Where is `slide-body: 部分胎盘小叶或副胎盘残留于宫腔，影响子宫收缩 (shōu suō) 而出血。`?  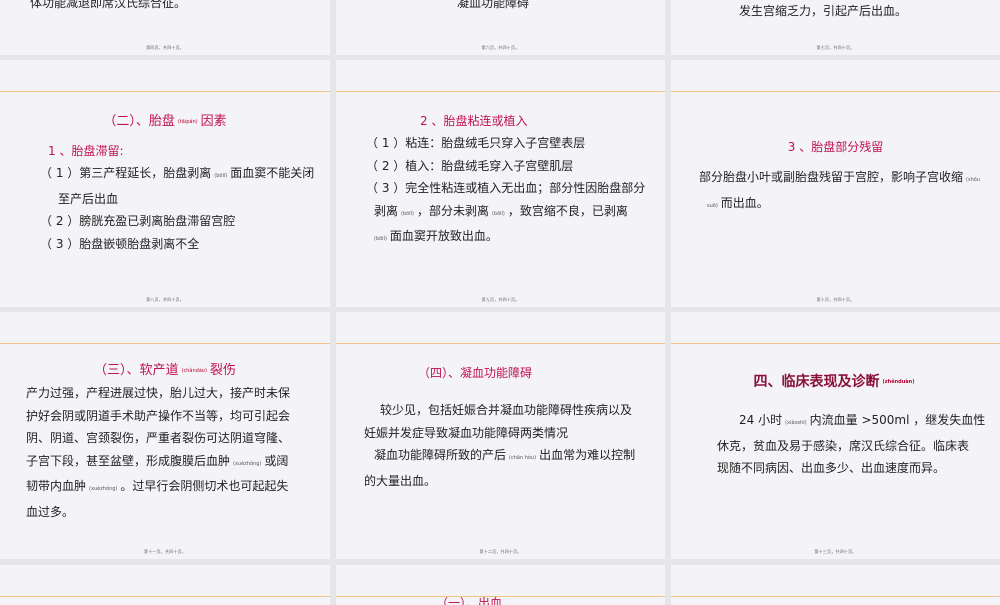 slide-body: 部分胎盘小叶或副胎盘残留于宫腔，影响子宫收缩 (shōu suō) 而出血。 is located at coordinates (839, 190).